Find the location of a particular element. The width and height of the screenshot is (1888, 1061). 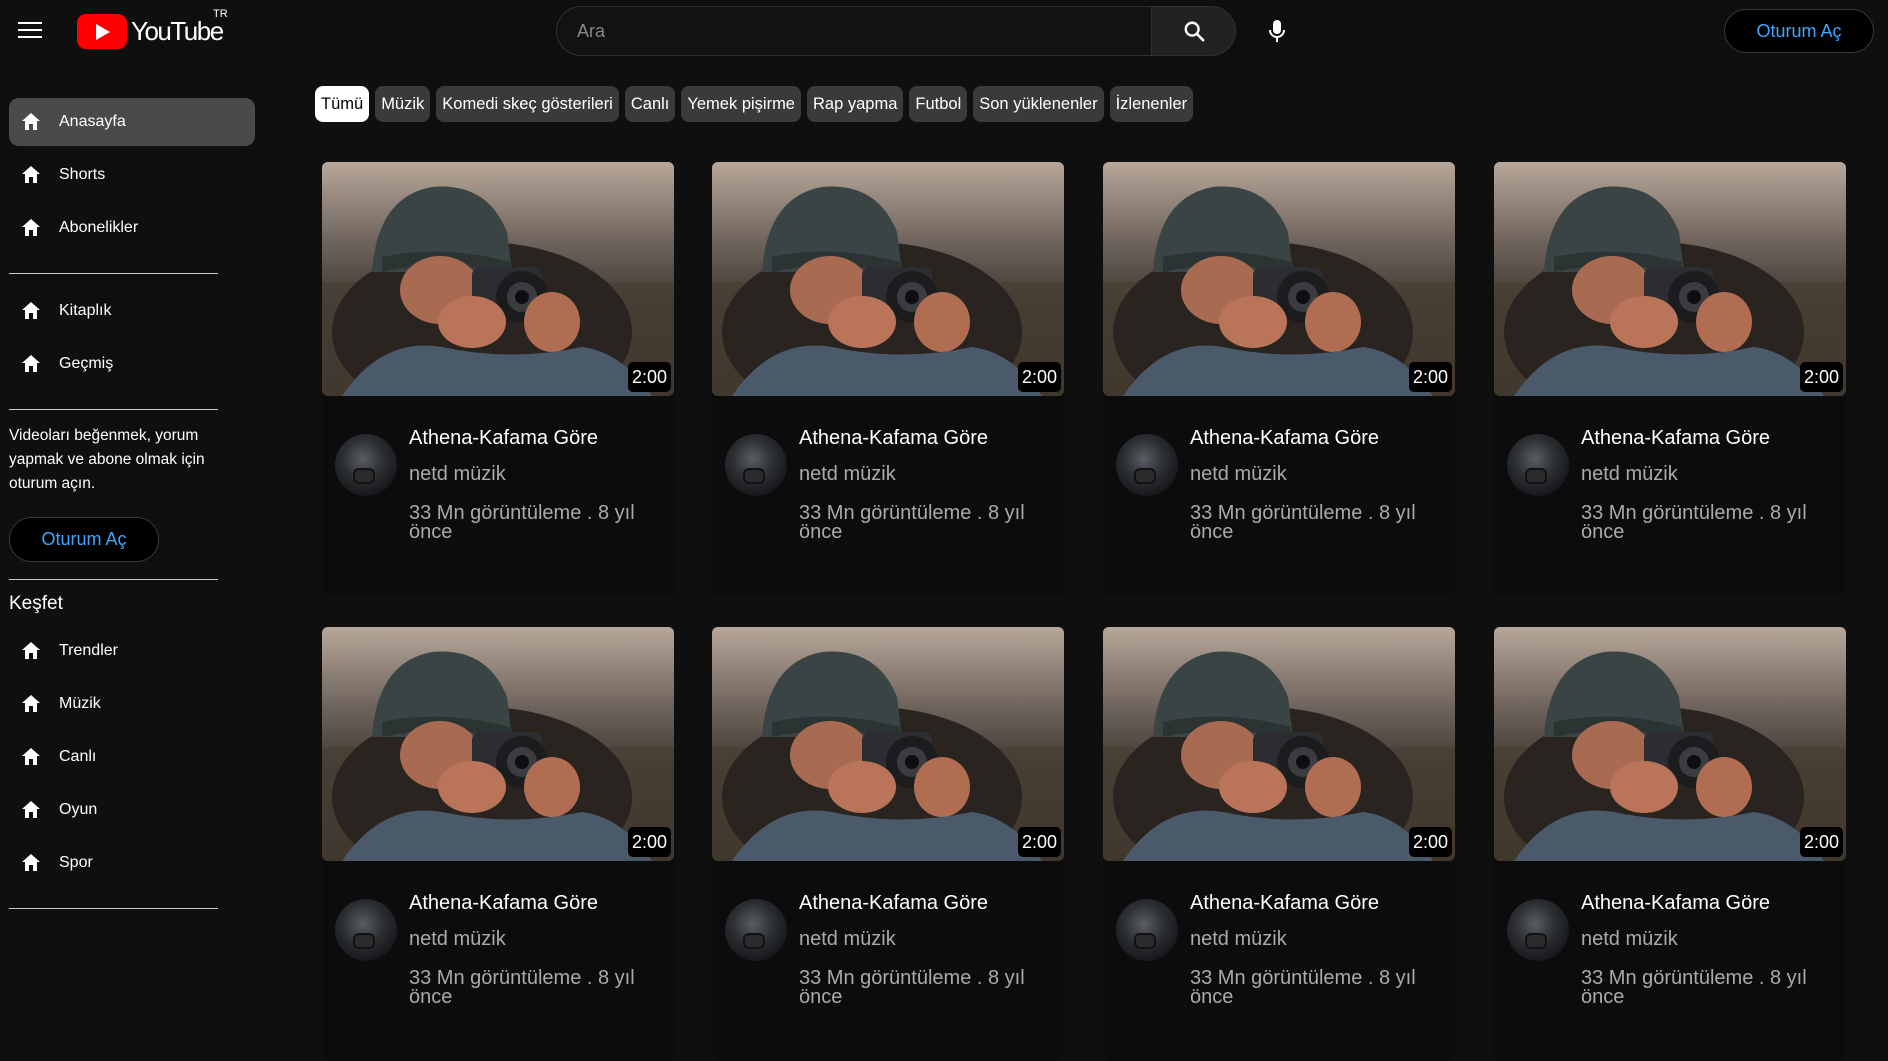

sidebar-item-library: Kitaplık is located at coordinates (132, 311).